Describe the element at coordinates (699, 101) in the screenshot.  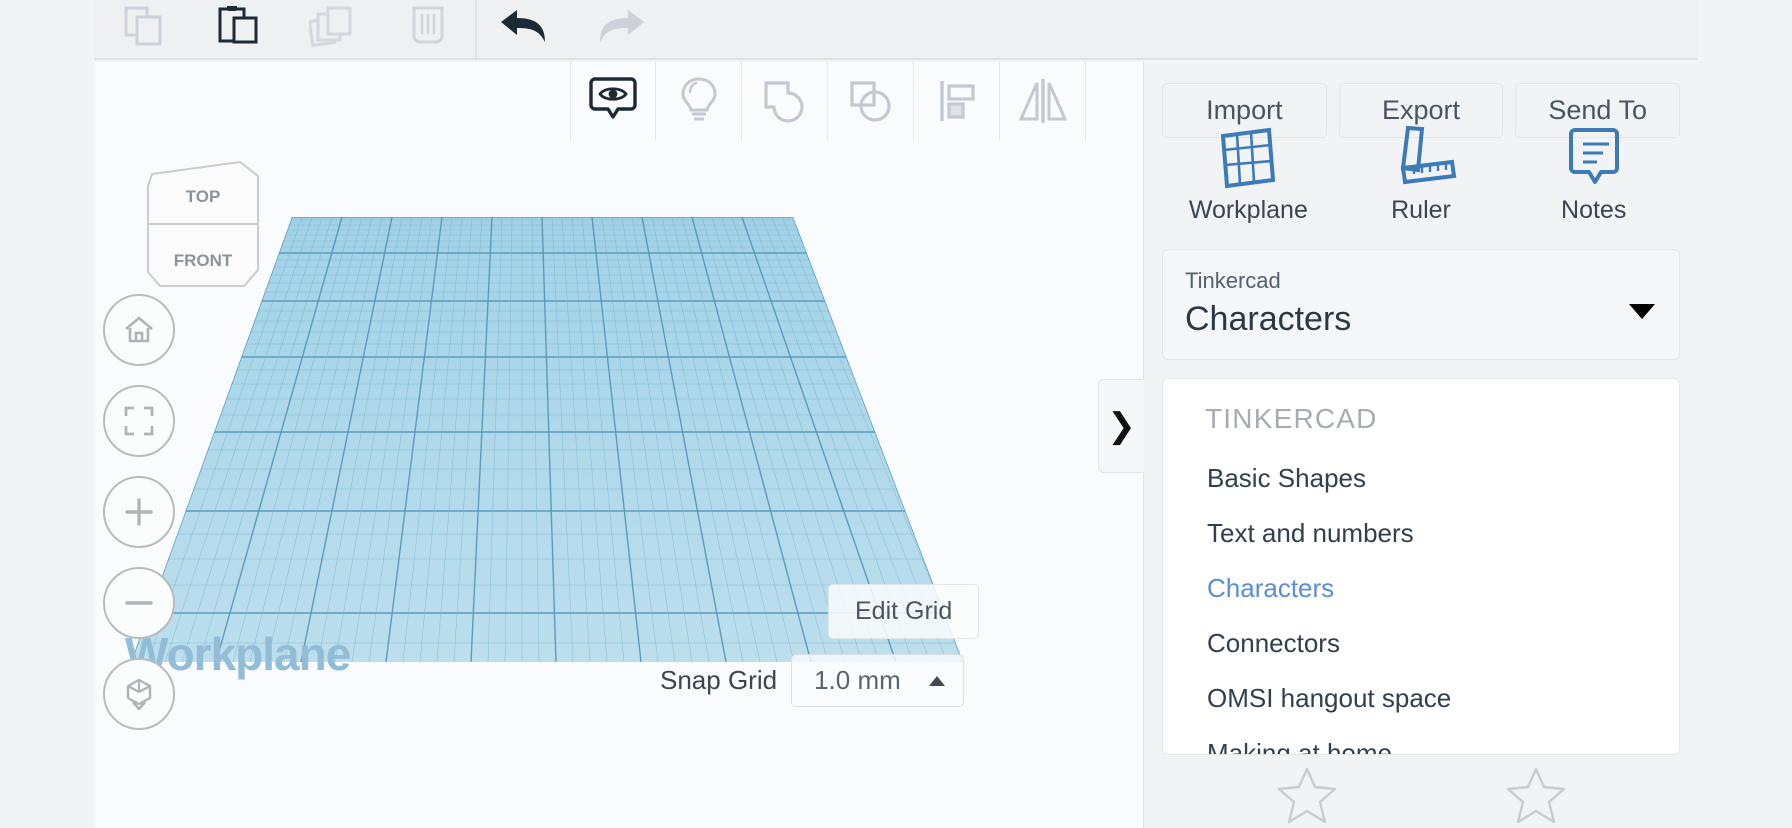
I see `light-bulb-icon` at that location.